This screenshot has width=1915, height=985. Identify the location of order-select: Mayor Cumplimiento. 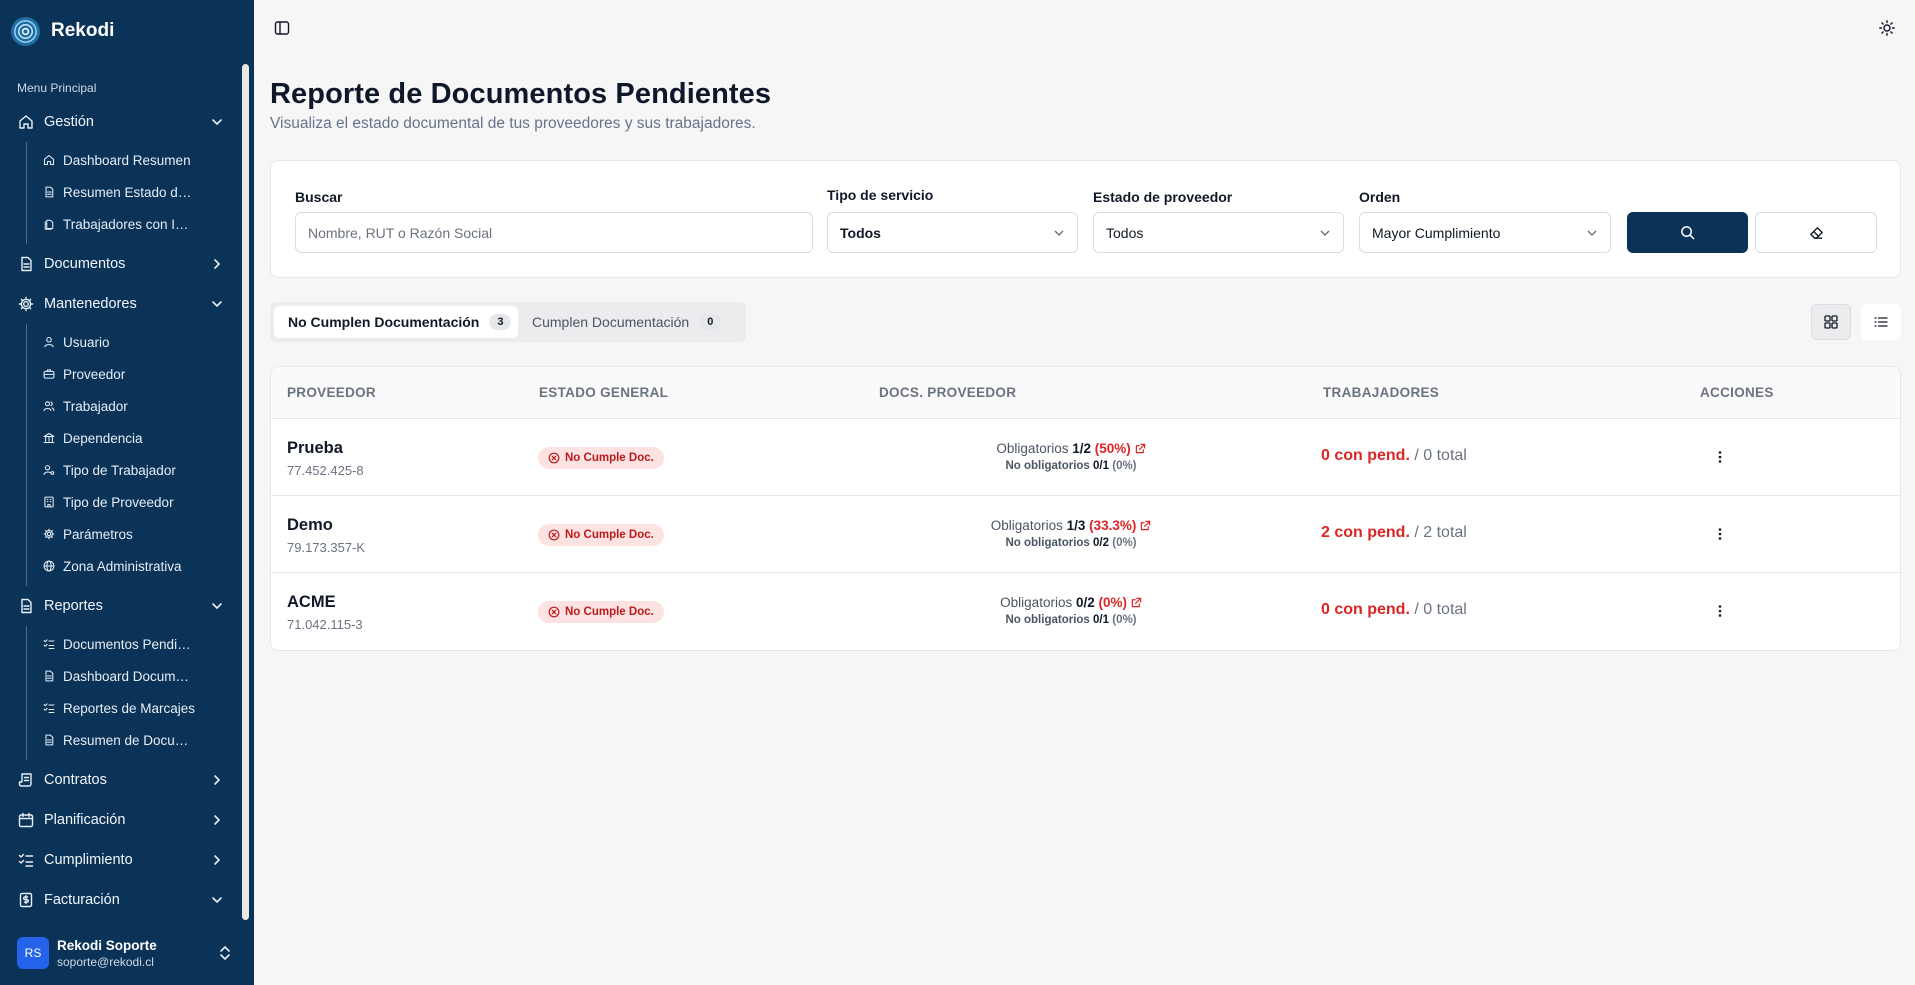
(1485, 232).